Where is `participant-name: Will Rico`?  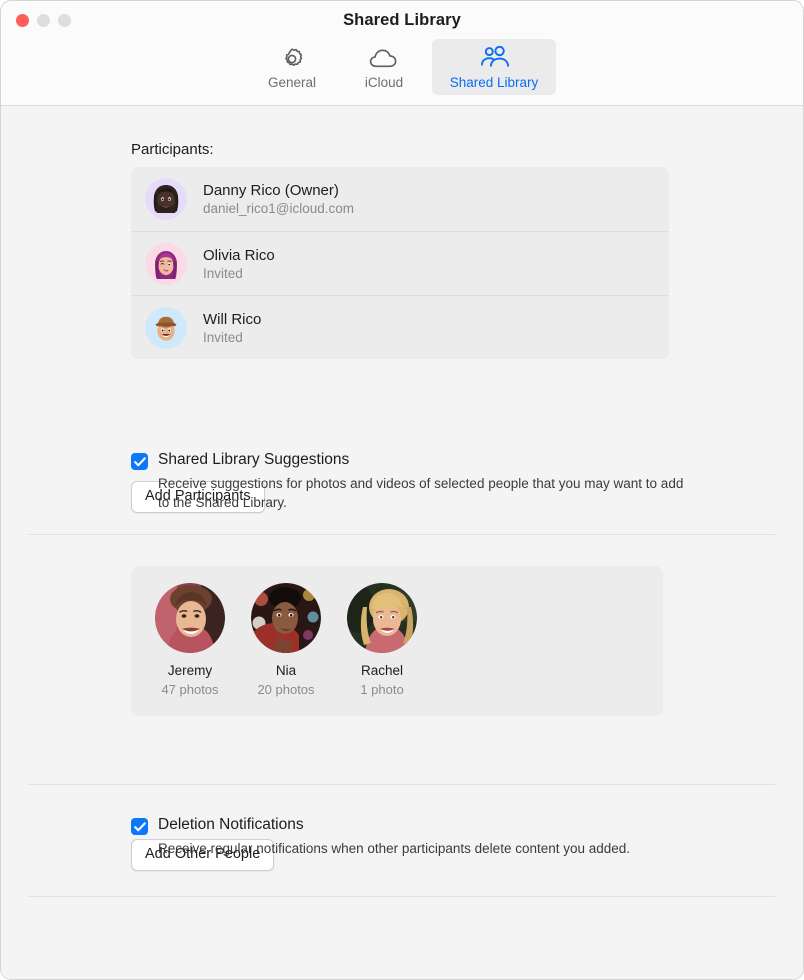 participant-name: Will Rico is located at coordinates (232, 319).